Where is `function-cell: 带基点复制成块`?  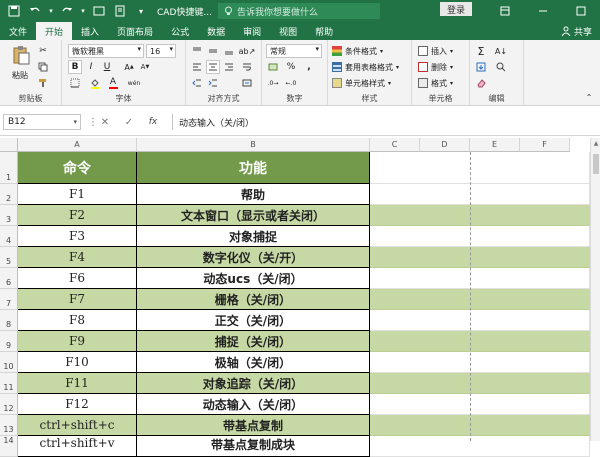 function-cell: 带基点复制成块 is located at coordinates (253, 446).